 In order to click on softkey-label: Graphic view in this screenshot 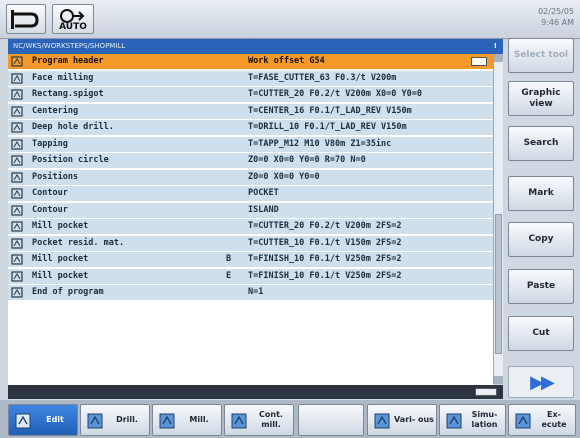, I will do `click(541, 98)`.